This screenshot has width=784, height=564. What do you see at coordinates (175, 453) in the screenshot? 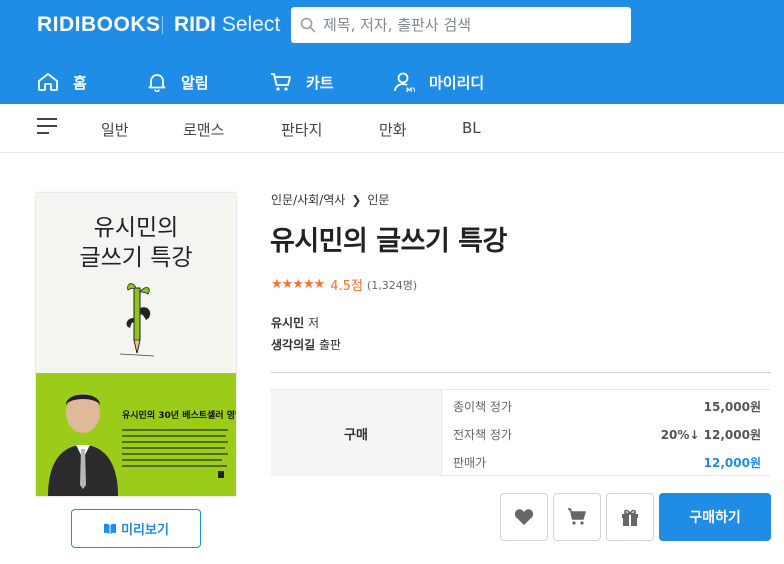
I see `cover-body-text` at bounding box center [175, 453].